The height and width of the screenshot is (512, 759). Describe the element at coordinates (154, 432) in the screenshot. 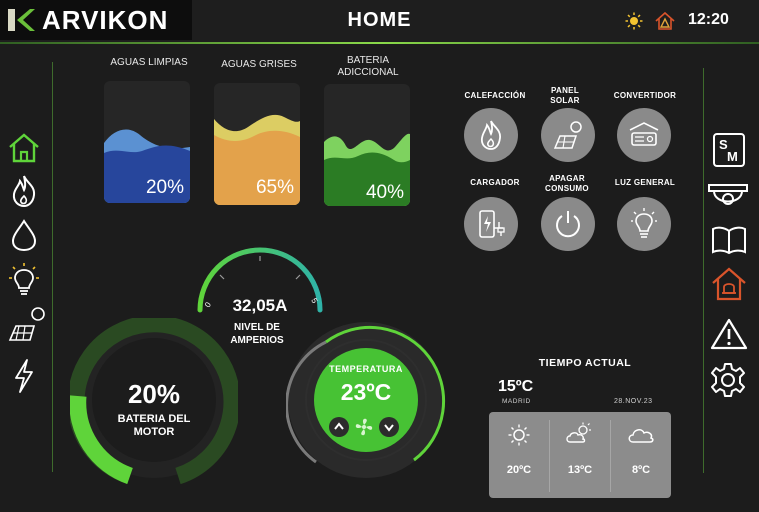

I see `motor-battery-label-line2: MOTOR` at that location.